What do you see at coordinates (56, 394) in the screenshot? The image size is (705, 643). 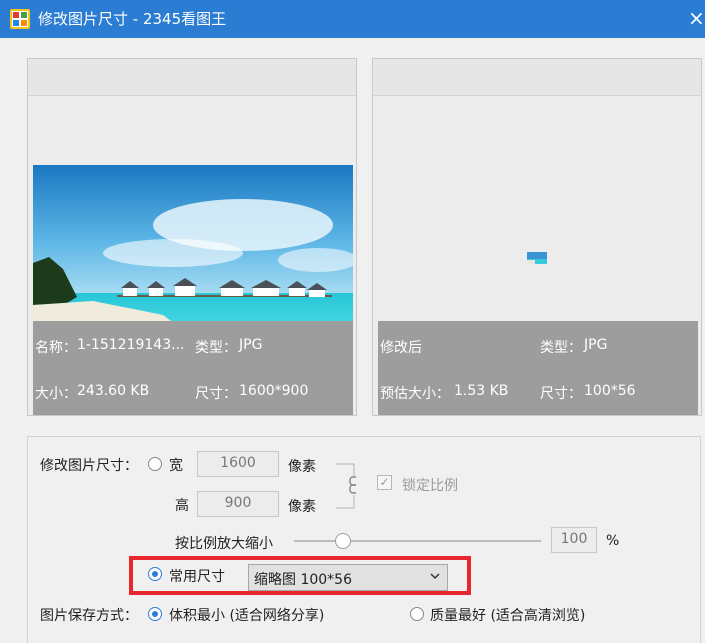 I see `original-size-label: 大小：` at bounding box center [56, 394].